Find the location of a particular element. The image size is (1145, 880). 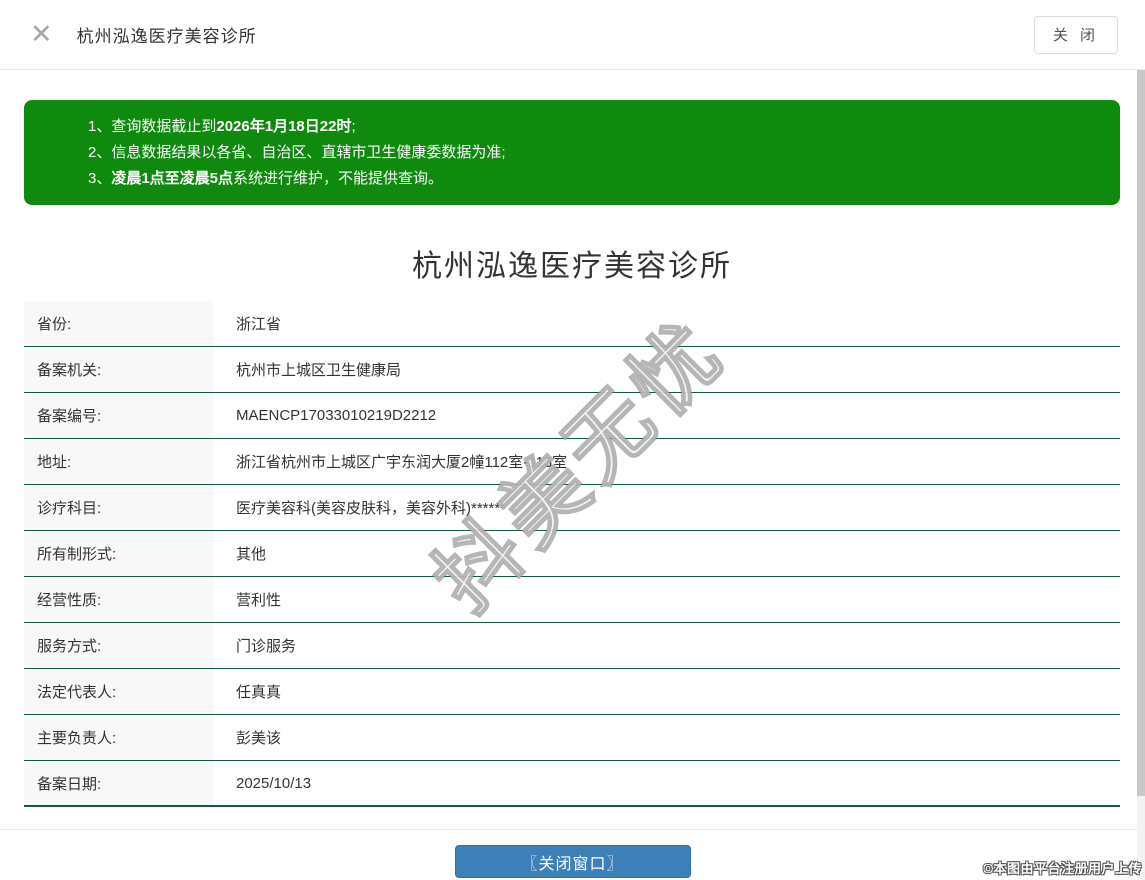

row-value: 门诊服务 is located at coordinates (266, 646).